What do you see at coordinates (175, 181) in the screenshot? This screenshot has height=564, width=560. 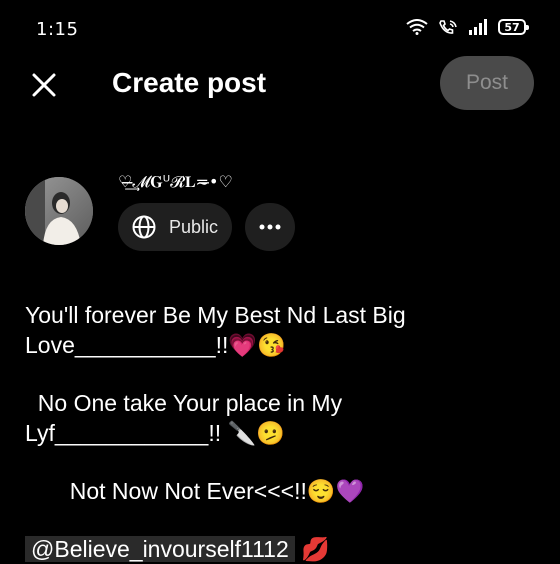 I see `author-name: ♡̶̶̶͢͢͢𝓜𝐆ᵁ𝓡𝐋≂̶•♡` at bounding box center [175, 181].